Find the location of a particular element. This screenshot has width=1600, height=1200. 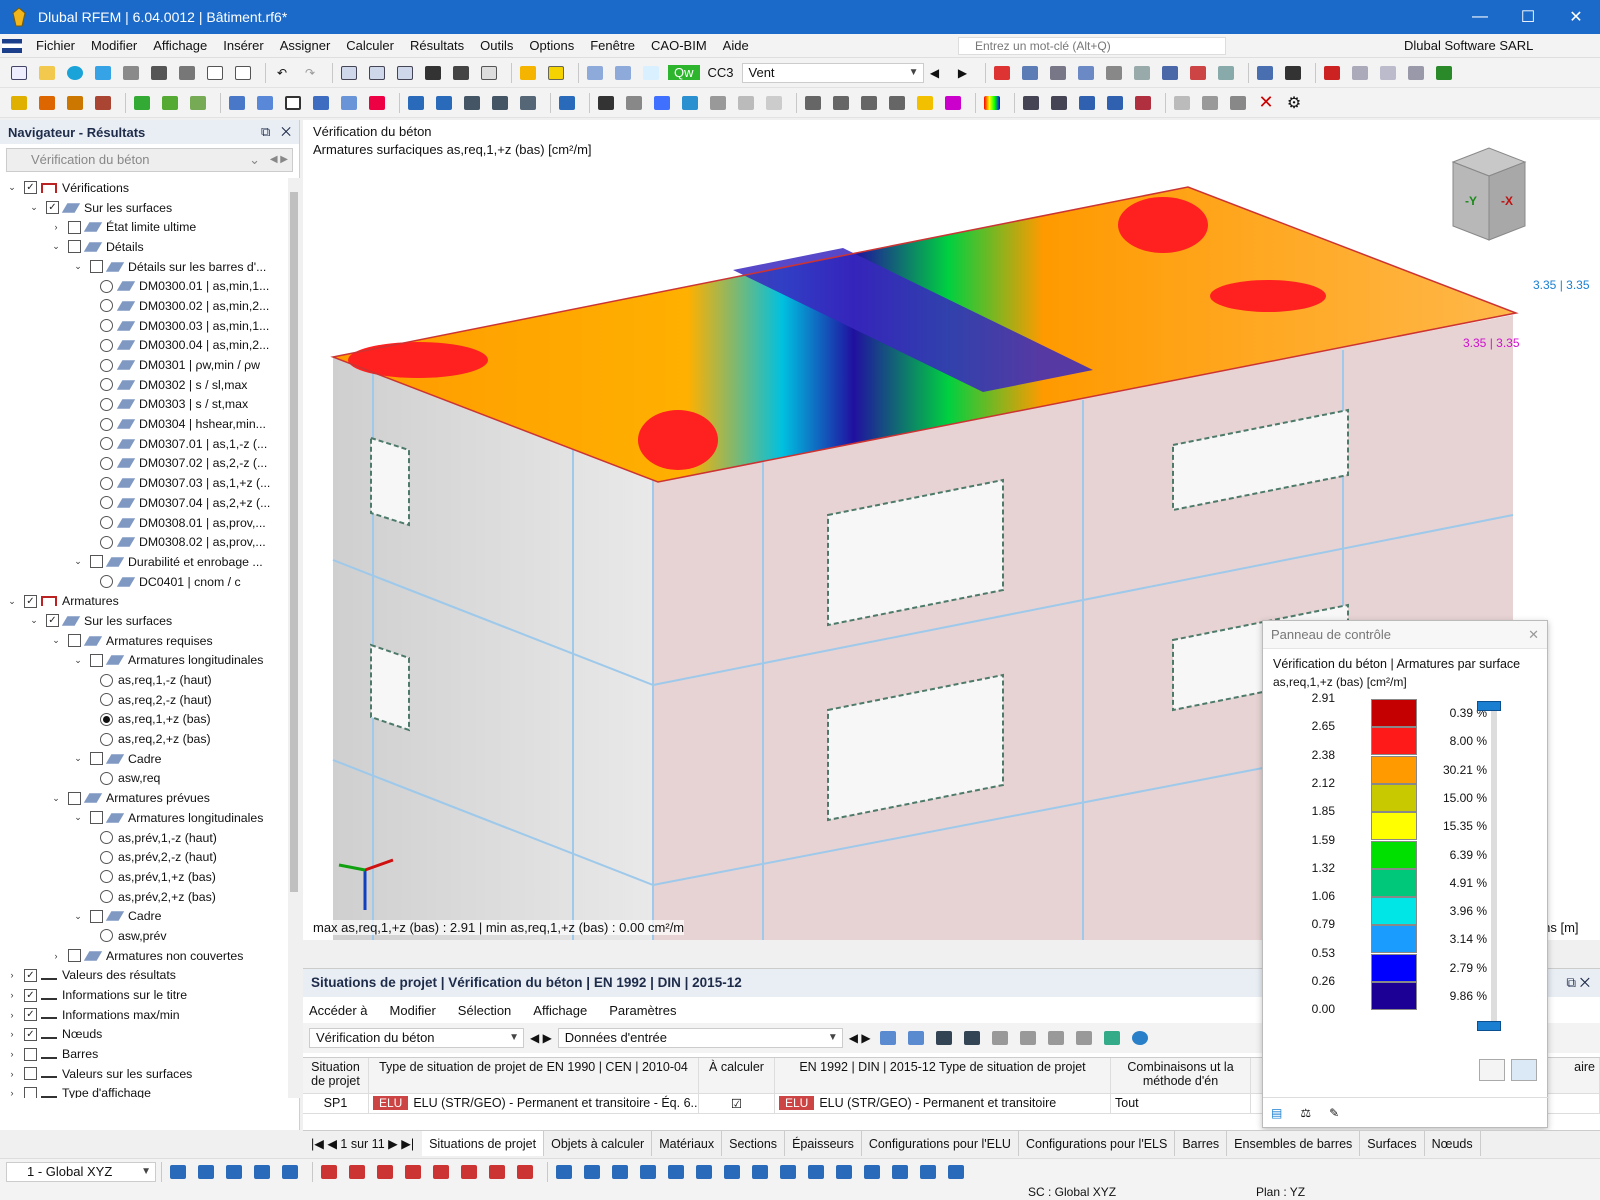

grid-tool-icon is located at coordinates (760, 1172).